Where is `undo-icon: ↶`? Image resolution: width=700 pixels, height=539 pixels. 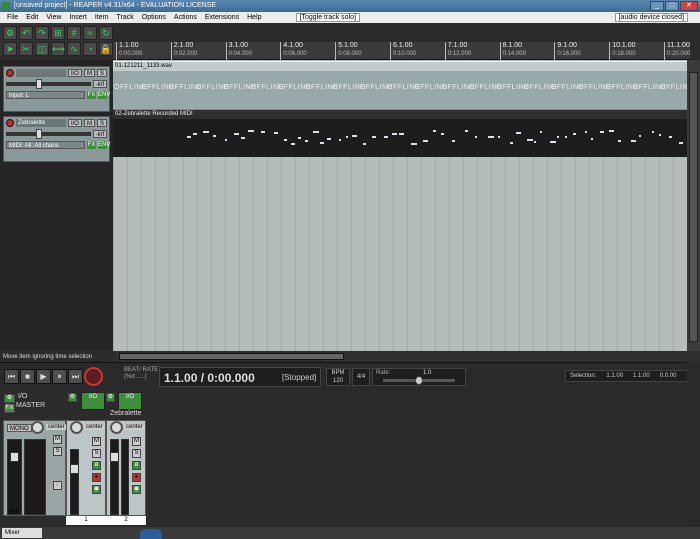 undo-icon: ↶ is located at coordinates (26, 33).